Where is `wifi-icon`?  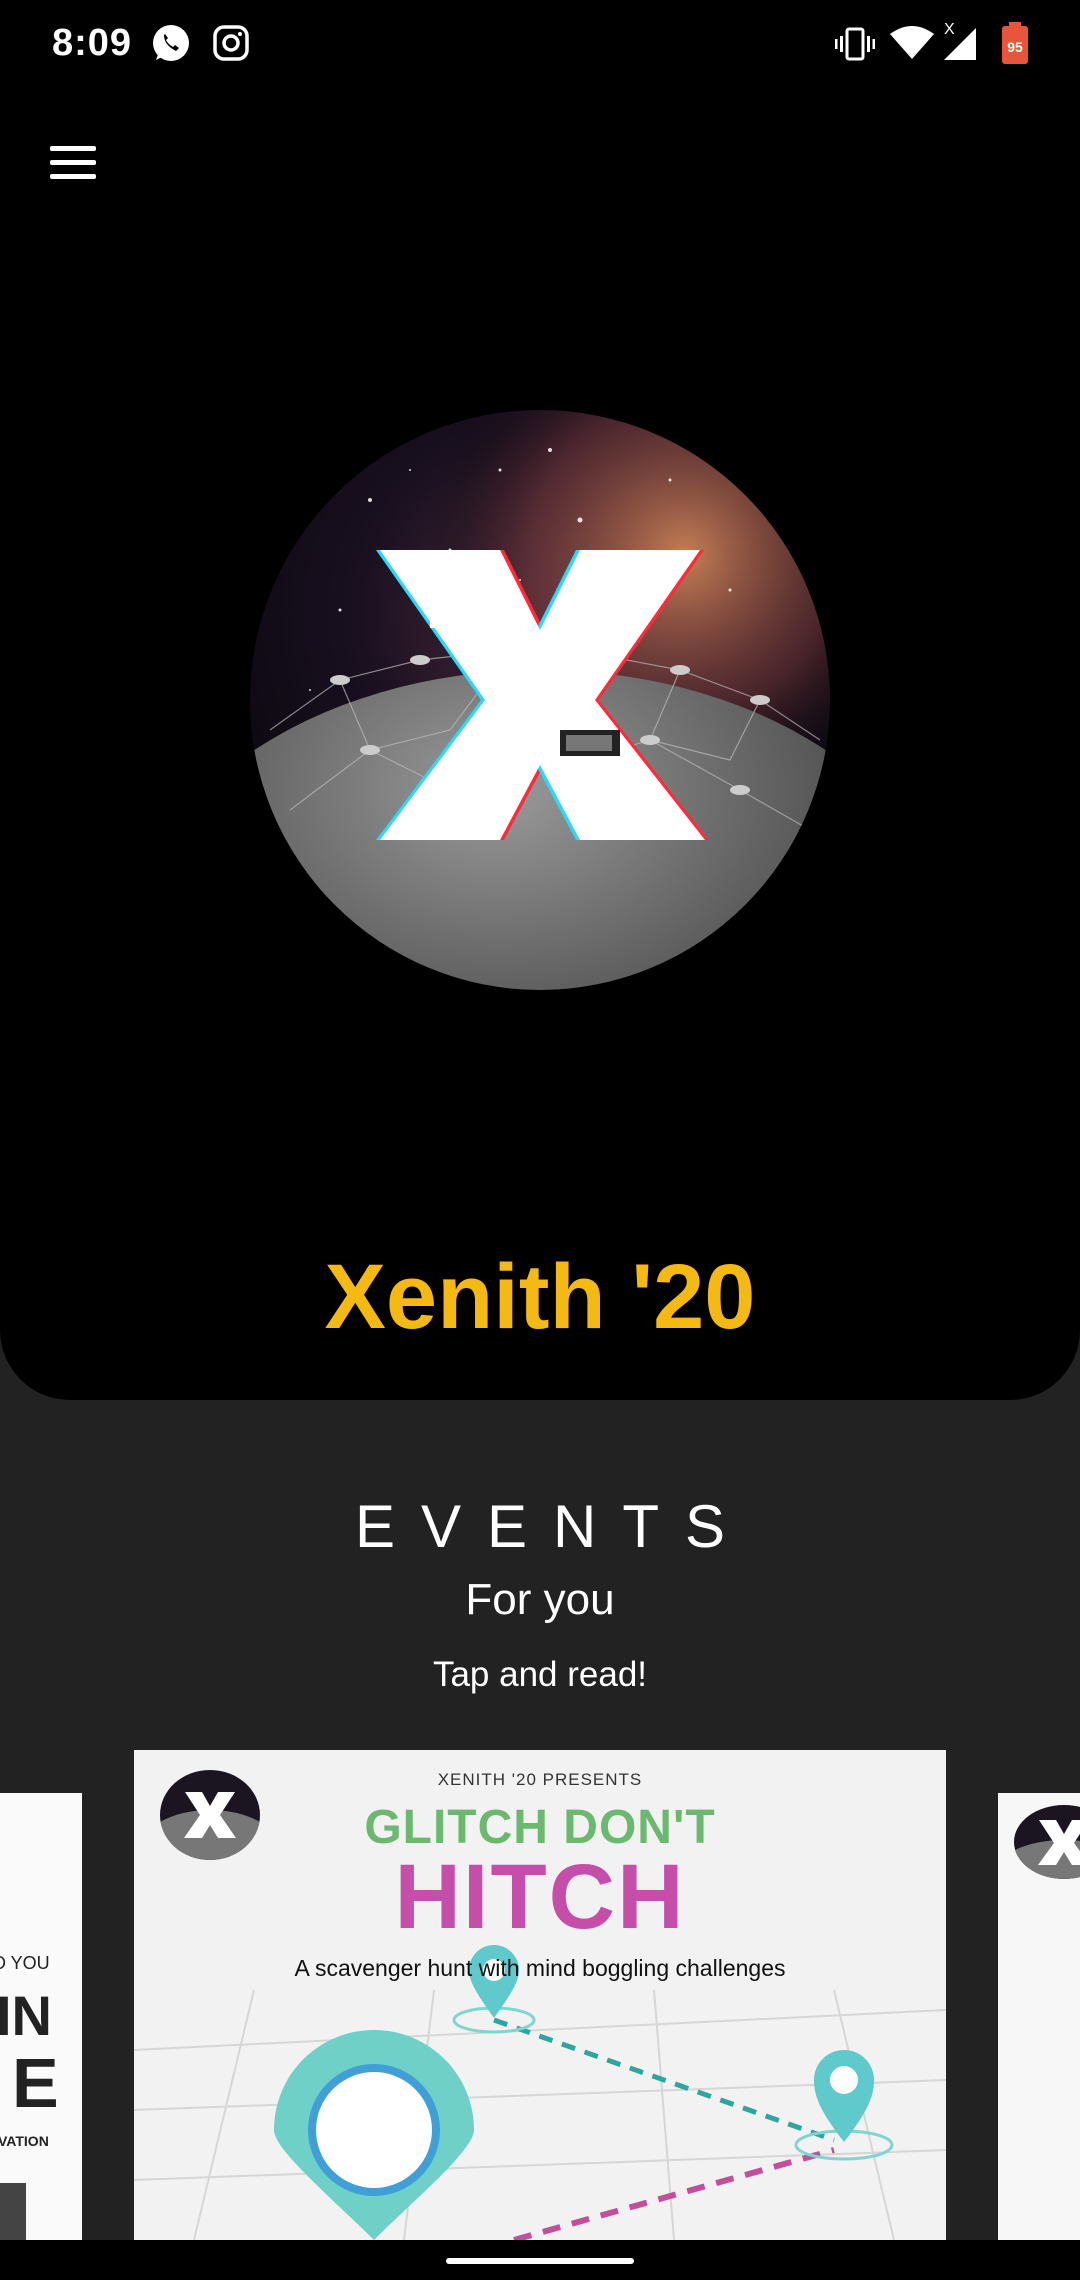 wifi-icon is located at coordinates (912, 42).